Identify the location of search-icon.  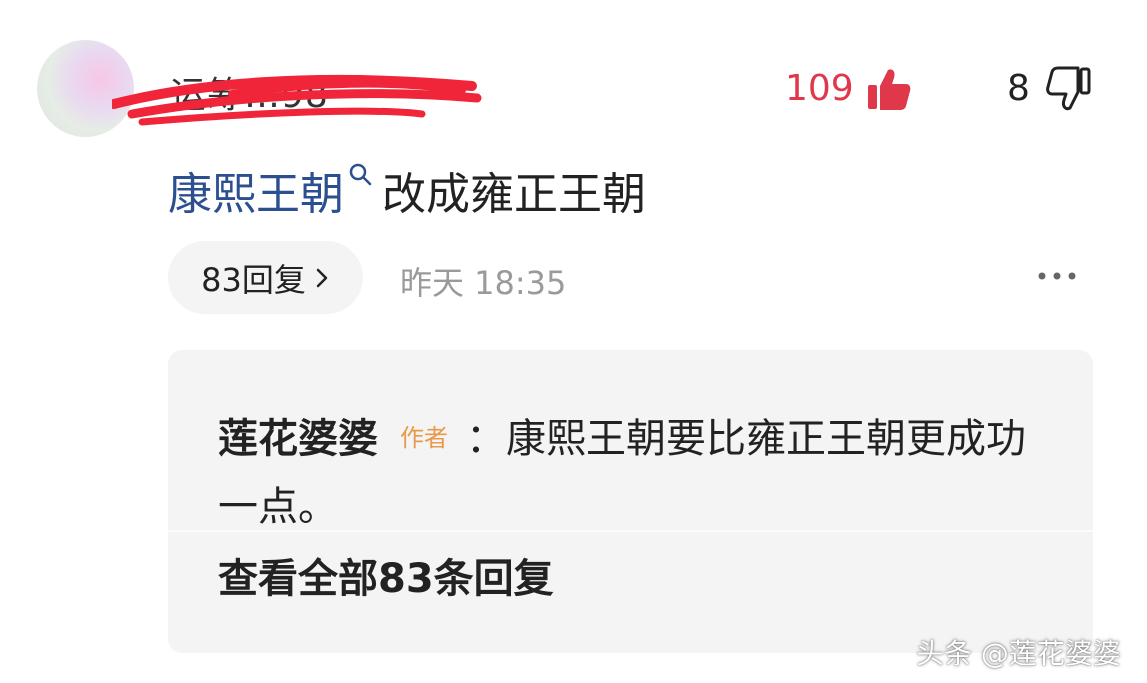
(360, 174).